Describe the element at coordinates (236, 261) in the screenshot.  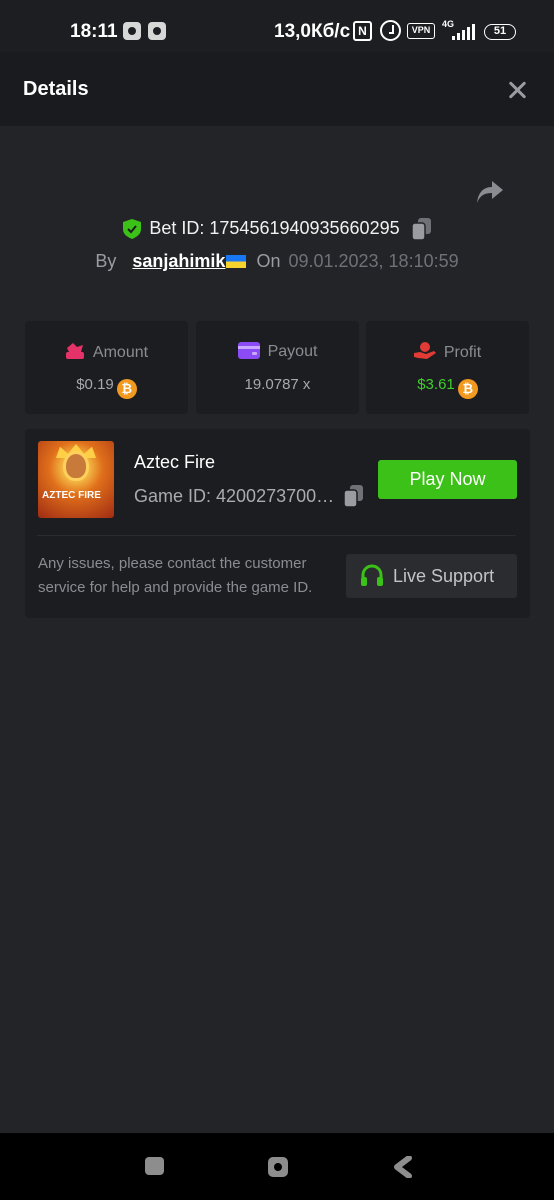
I see `ukraine-flag-icon` at that location.